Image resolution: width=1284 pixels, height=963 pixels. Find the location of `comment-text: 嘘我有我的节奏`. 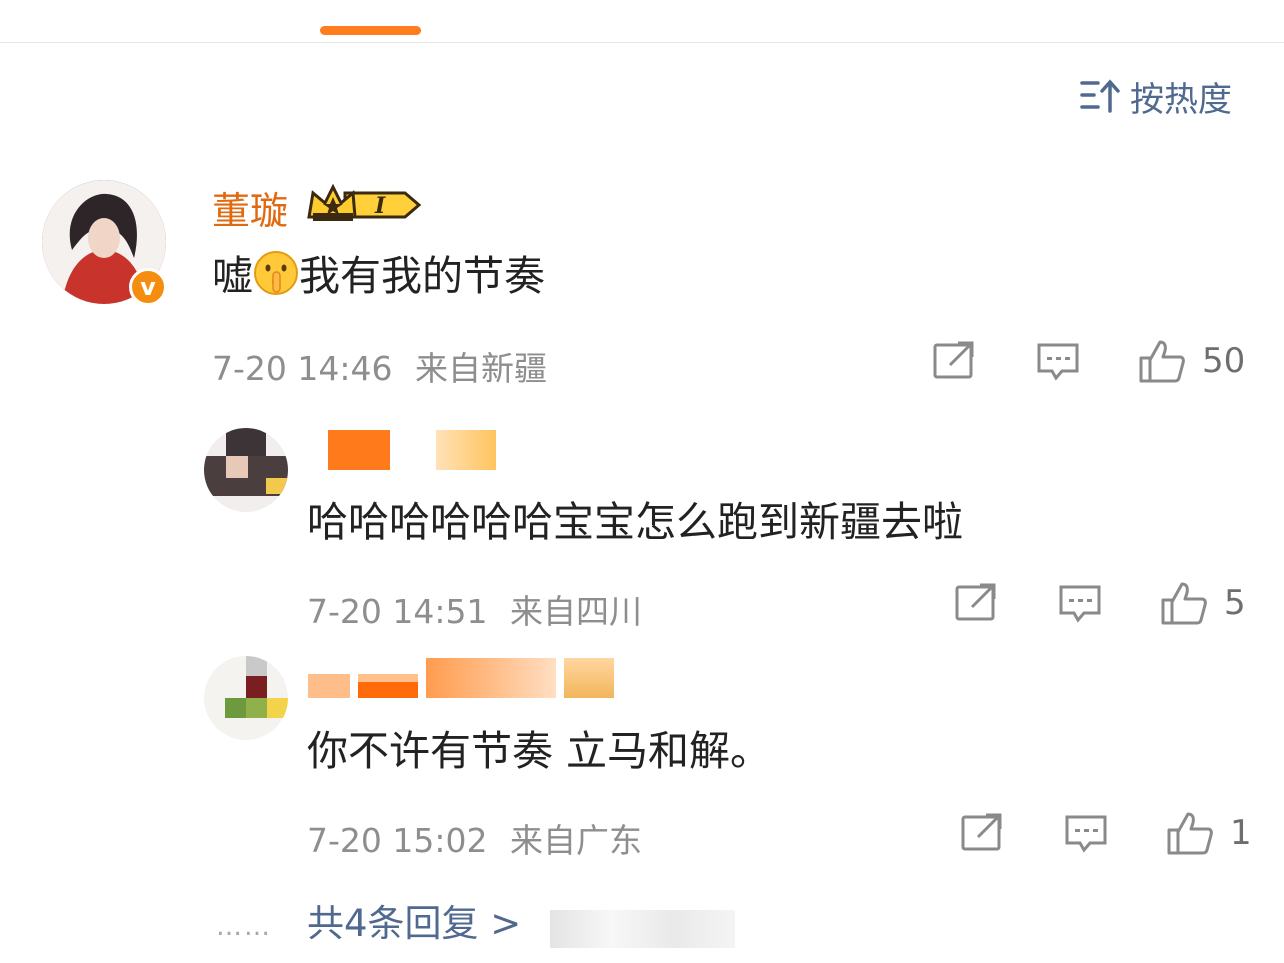

comment-text: 嘘我有我的节奏 is located at coordinates (378, 275).